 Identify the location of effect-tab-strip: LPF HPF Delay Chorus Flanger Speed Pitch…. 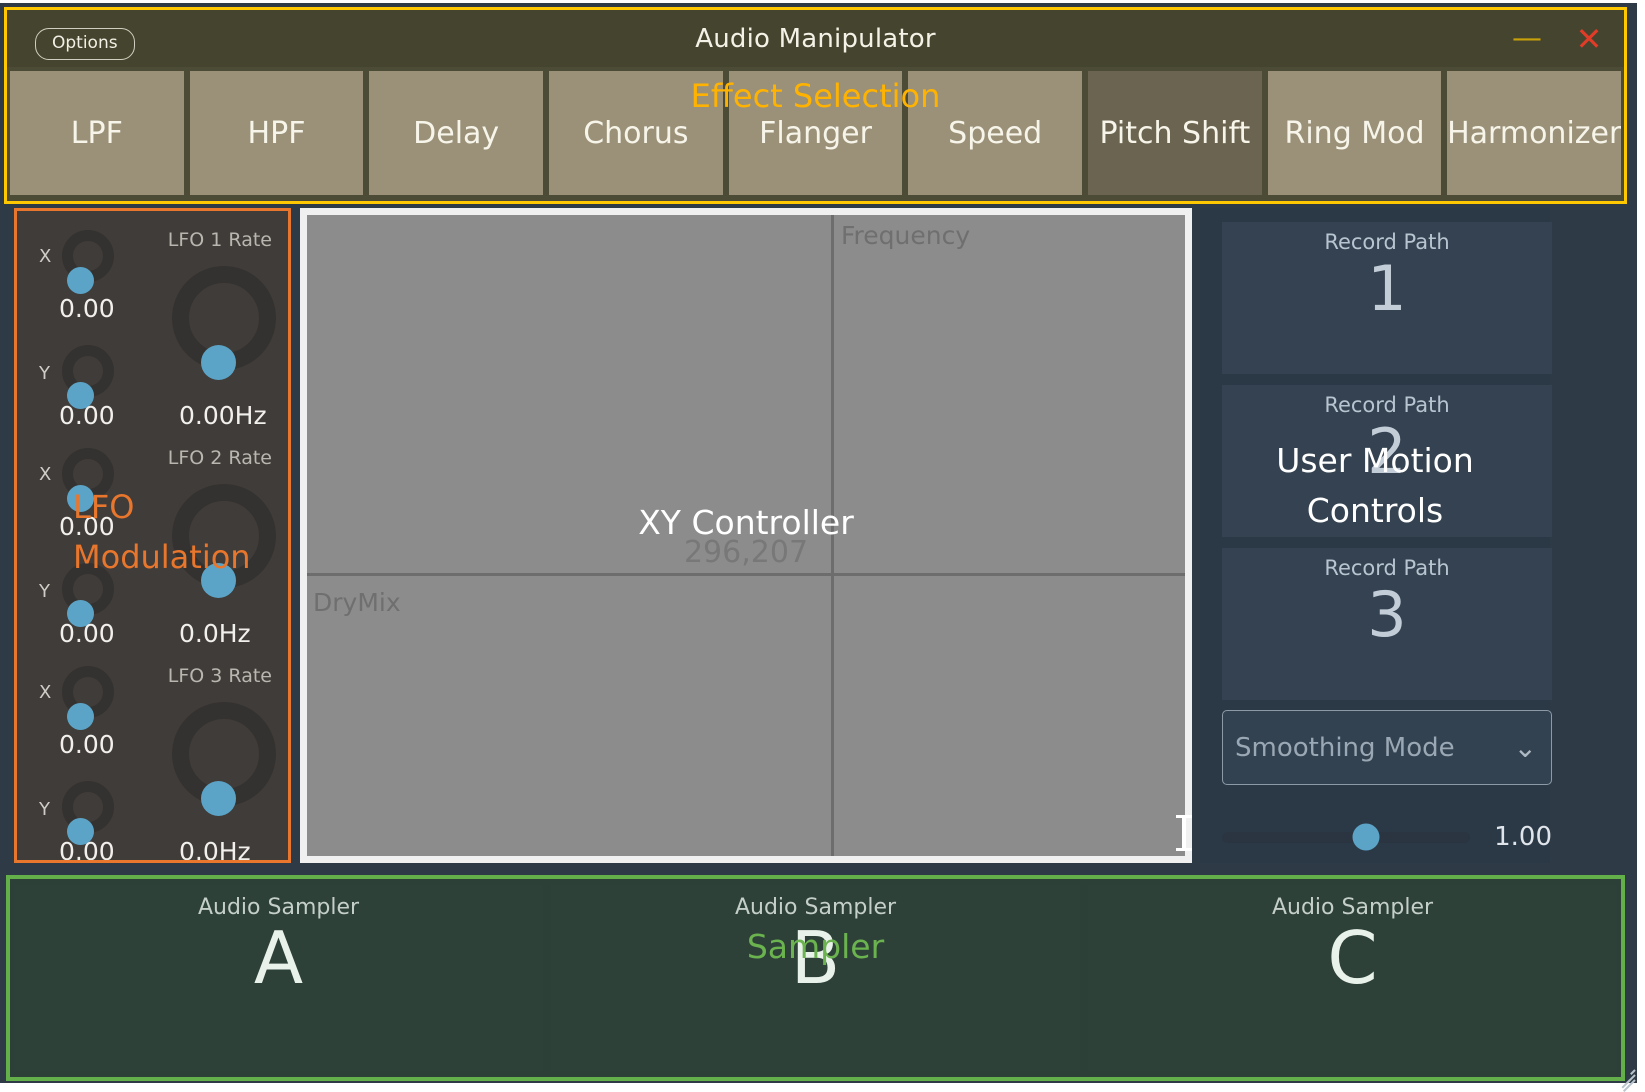
(815, 134).